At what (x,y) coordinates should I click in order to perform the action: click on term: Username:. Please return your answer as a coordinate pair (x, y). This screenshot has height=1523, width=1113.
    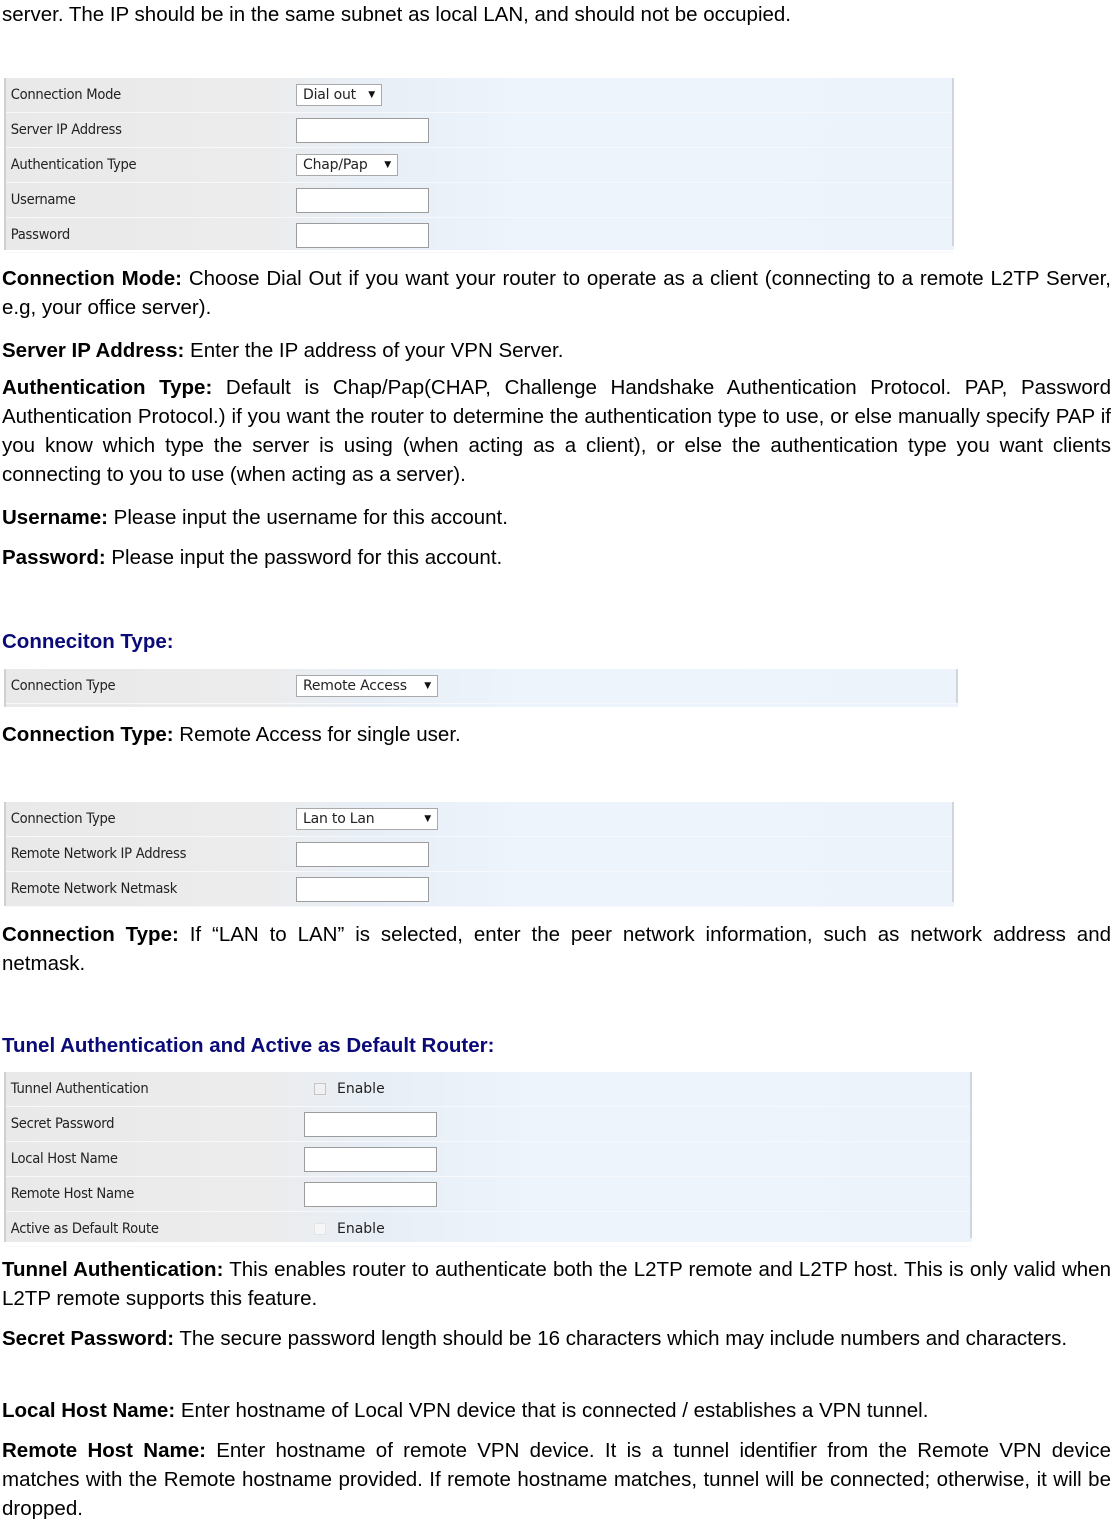
    Looking at the image, I should click on (55, 517).